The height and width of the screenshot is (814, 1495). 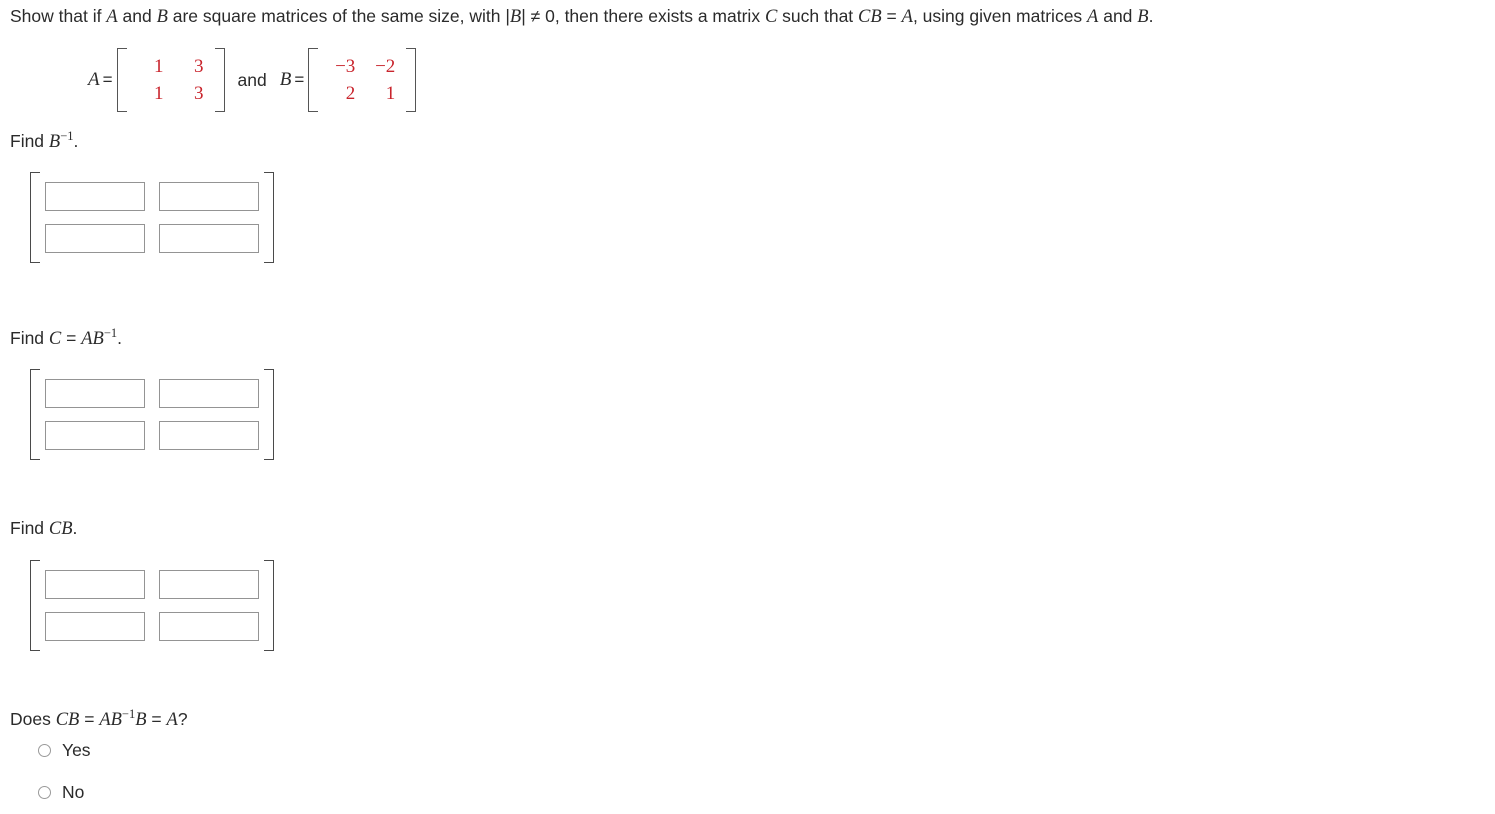 I want to click on input-cb-r2c1, so click(x=95, y=626).